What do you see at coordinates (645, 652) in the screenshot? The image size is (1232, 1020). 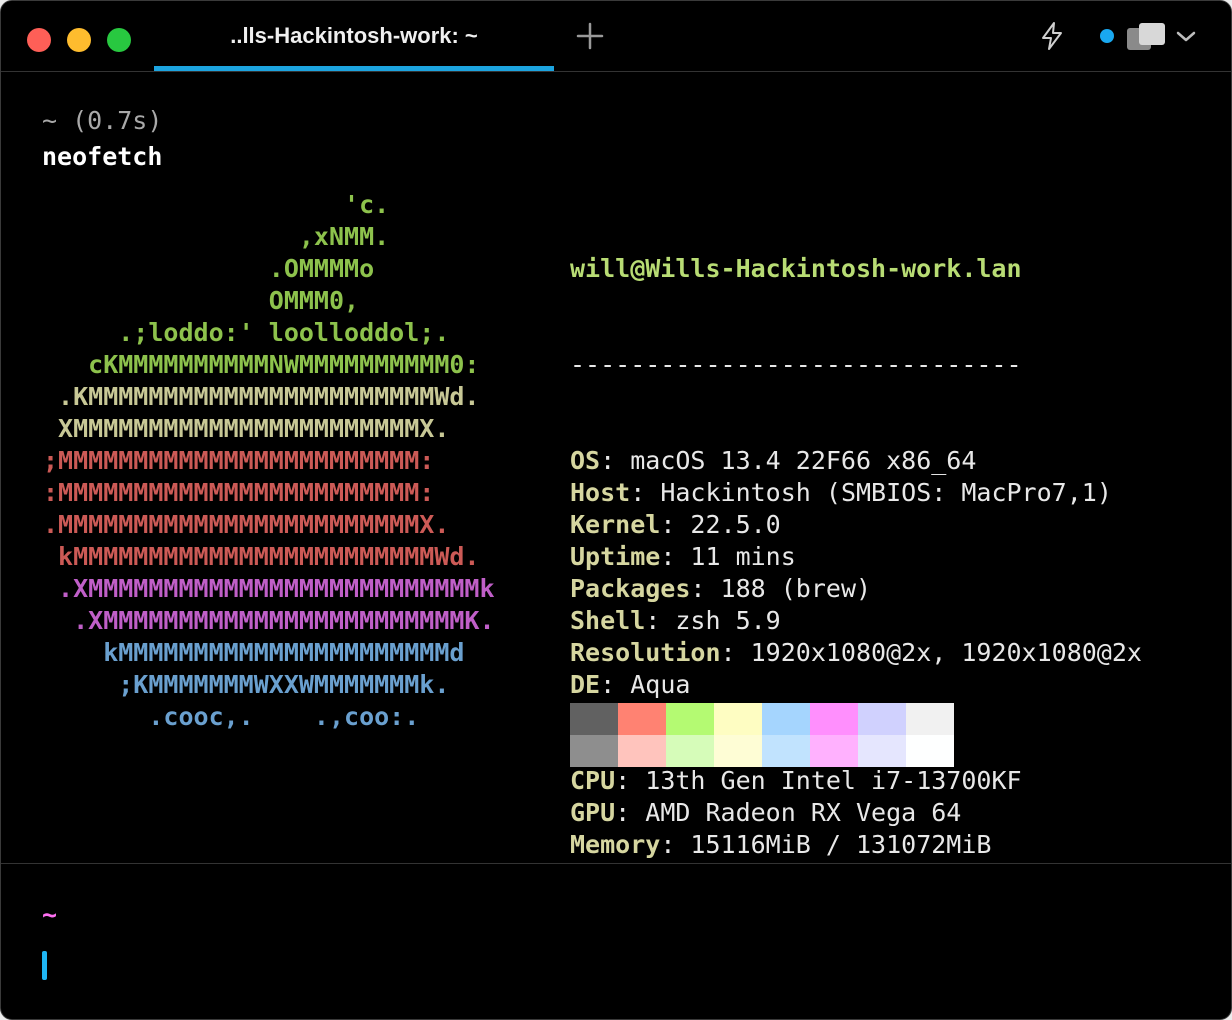 I see `info-key: Resolution` at bounding box center [645, 652].